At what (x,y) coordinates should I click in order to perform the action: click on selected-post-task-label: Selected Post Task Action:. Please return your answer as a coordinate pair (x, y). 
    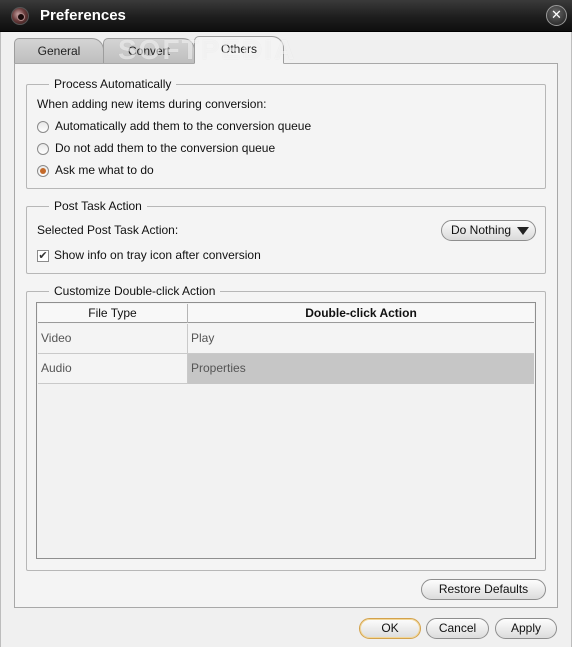
    Looking at the image, I should click on (108, 230).